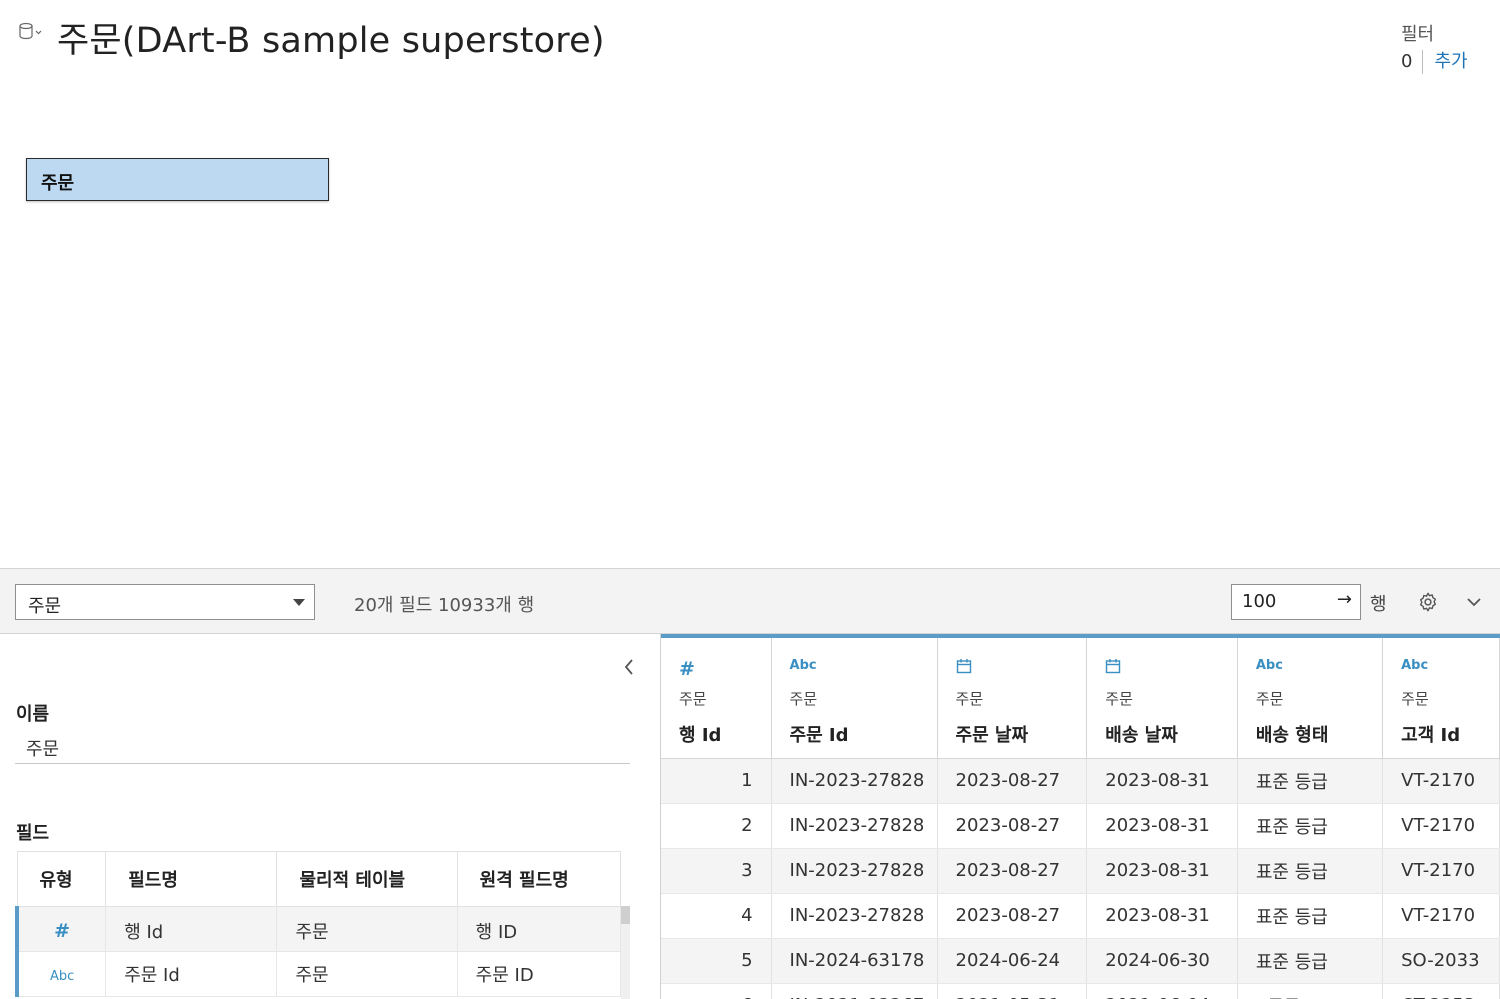 Image resolution: width=1500 pixels, height=999 pixels. What do you see at coordinates (331, 41) in the screenshot?
I see `page-title: 주문(DArt-B sample superstore)` at bounding box center [331, 41].